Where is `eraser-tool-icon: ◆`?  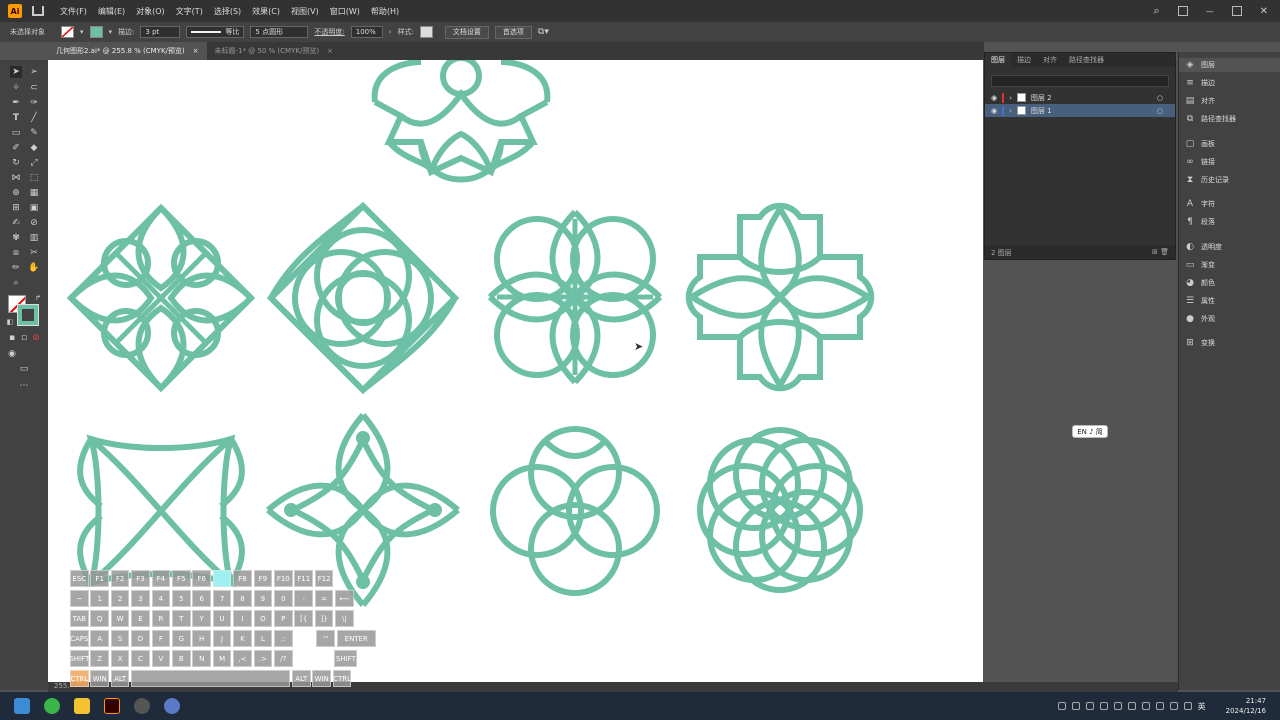 eraser-tool-icon: ◆ is located at coordinates (34, 148).